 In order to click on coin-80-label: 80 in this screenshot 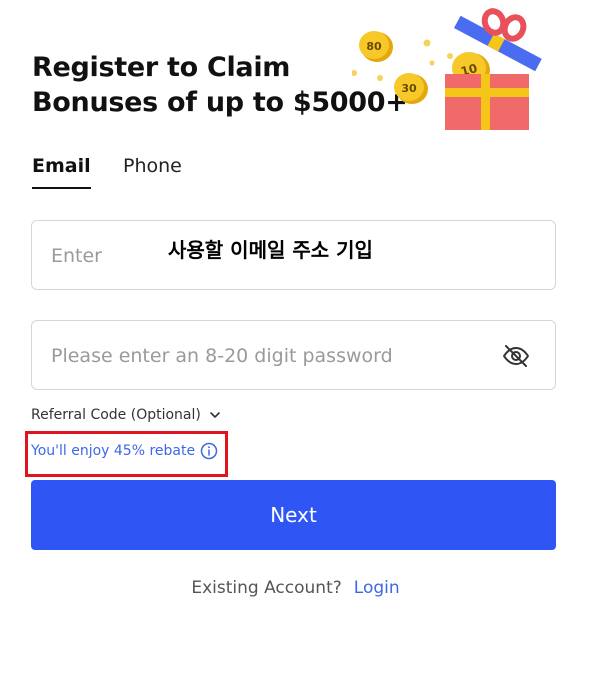, I will do `click(374, 46)`.